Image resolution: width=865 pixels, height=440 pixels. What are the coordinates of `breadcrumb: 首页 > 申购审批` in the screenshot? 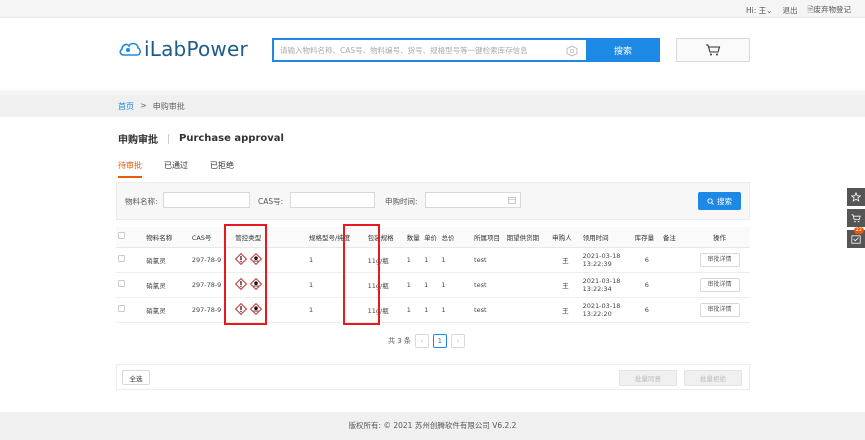 It's located at (151, 106).